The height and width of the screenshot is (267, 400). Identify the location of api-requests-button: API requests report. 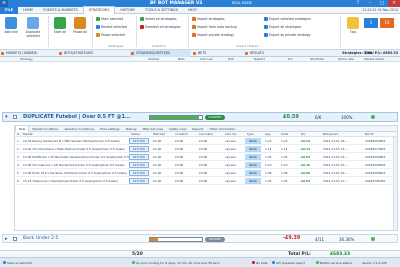
(288, 262).